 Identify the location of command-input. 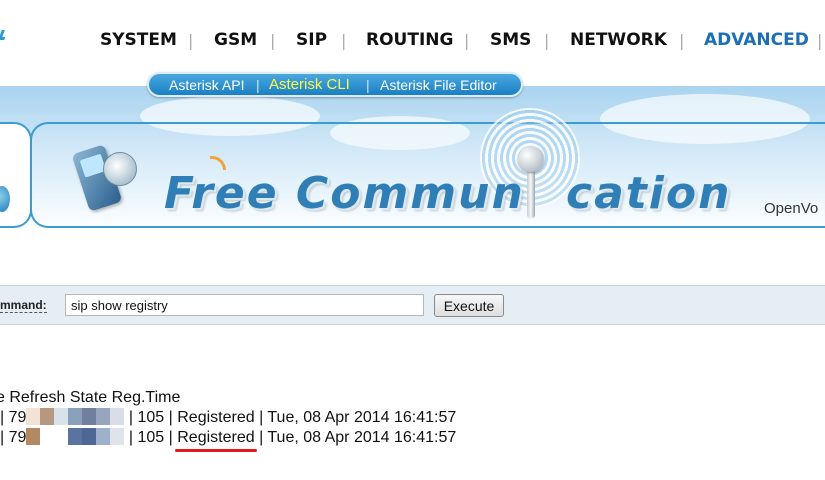
(244, 305).